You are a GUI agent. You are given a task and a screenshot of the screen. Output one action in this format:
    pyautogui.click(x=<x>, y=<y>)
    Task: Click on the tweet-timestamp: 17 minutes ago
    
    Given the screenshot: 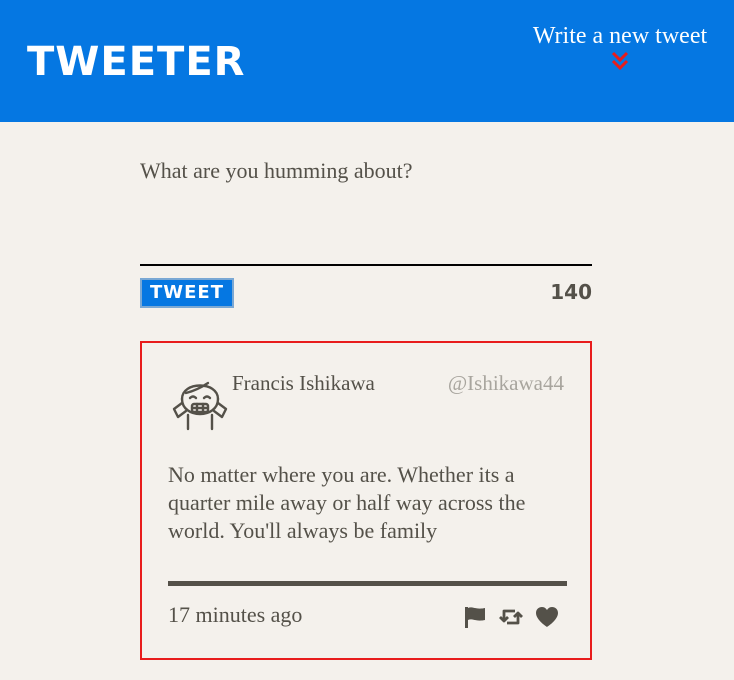 What is the action you would take?
    pyautogui.click(x=235, y=614)
    